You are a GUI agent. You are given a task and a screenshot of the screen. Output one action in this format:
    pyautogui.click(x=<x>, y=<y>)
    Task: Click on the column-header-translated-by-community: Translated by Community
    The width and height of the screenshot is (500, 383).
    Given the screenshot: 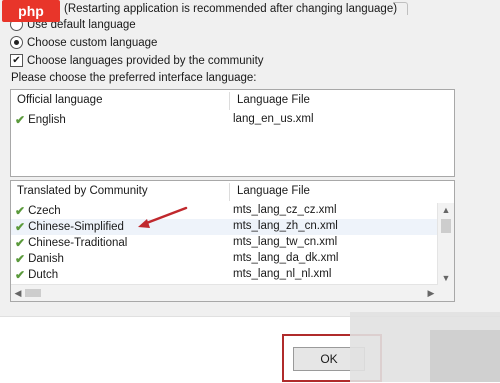 What is the action you would take?
    pyautogui.click(x=82, y=191)
    